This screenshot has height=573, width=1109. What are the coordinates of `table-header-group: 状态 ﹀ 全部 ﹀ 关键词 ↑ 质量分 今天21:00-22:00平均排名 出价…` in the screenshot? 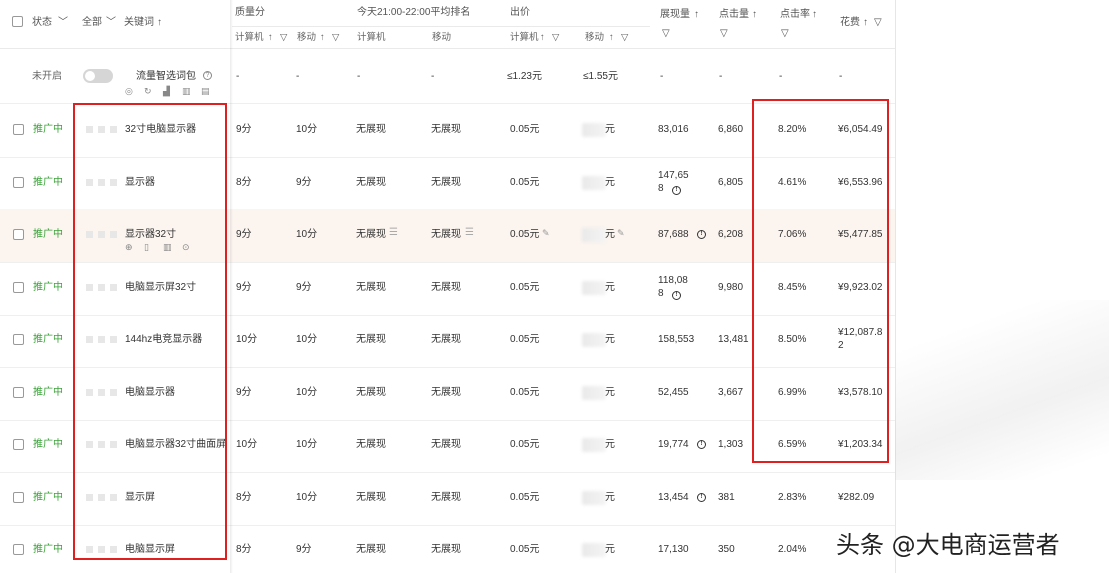 It's located at (447, 19).